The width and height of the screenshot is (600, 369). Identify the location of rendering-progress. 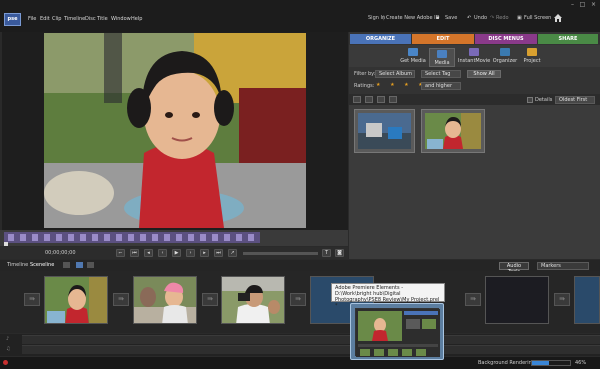
(551, 363).